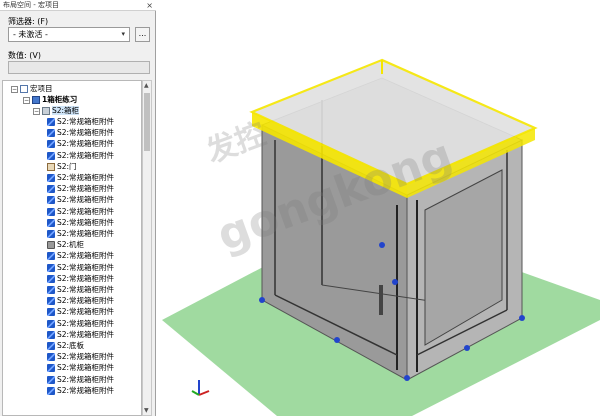  I want to click on axis-x, so click(204, 393).